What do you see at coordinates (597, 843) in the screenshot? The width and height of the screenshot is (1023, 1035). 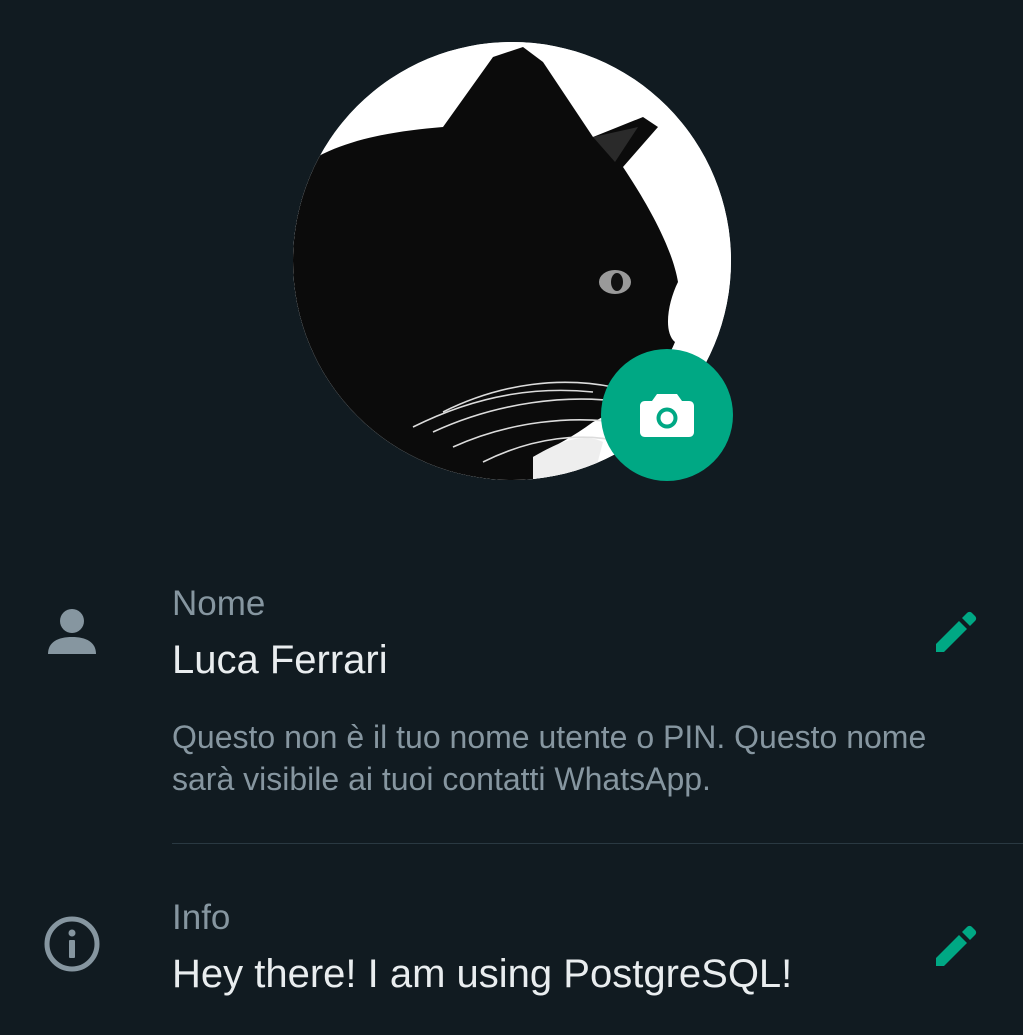 I see `divider` at bounding box center [597, 843].